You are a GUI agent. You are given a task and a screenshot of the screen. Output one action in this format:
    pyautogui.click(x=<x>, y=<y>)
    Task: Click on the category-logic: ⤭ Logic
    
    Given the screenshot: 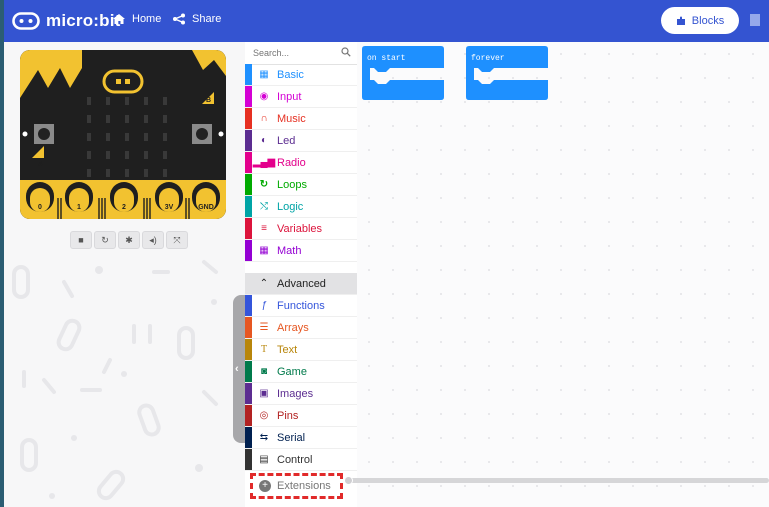 What is the action you would take?
    pyautogui.click(x=301, y=207)
    